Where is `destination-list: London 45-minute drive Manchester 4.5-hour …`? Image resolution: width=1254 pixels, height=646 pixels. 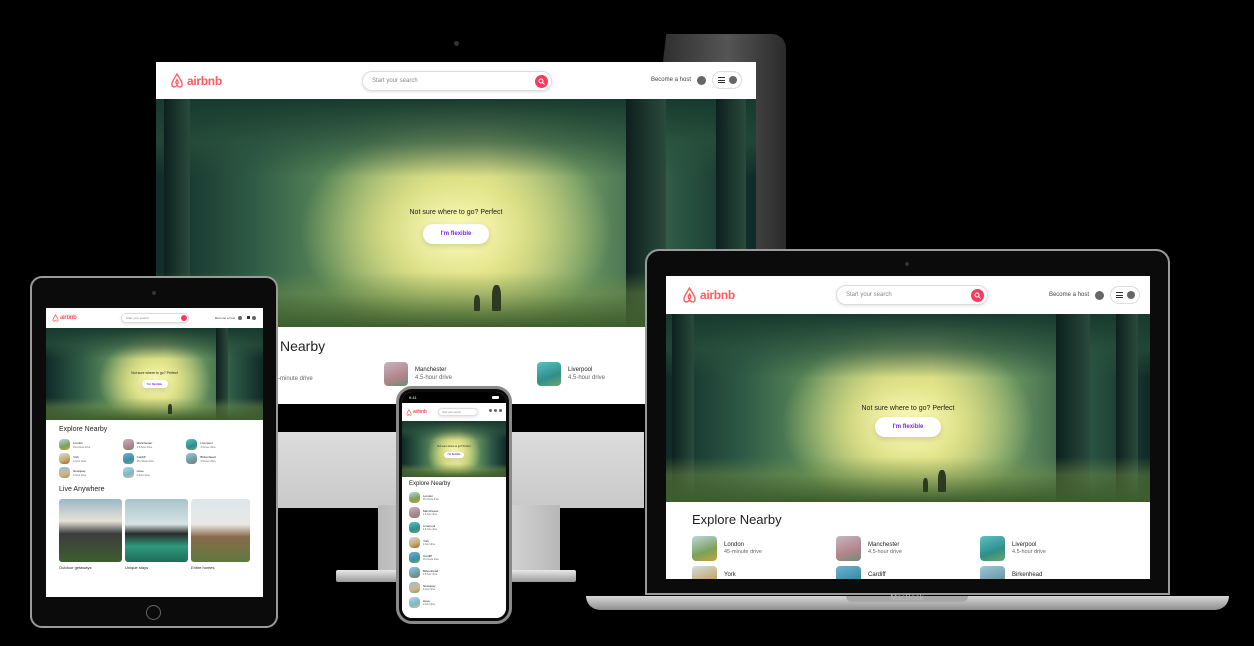
destination-list: London 45-minute drive Manchester 4.5-hour … is located at coordinates (454, 550).